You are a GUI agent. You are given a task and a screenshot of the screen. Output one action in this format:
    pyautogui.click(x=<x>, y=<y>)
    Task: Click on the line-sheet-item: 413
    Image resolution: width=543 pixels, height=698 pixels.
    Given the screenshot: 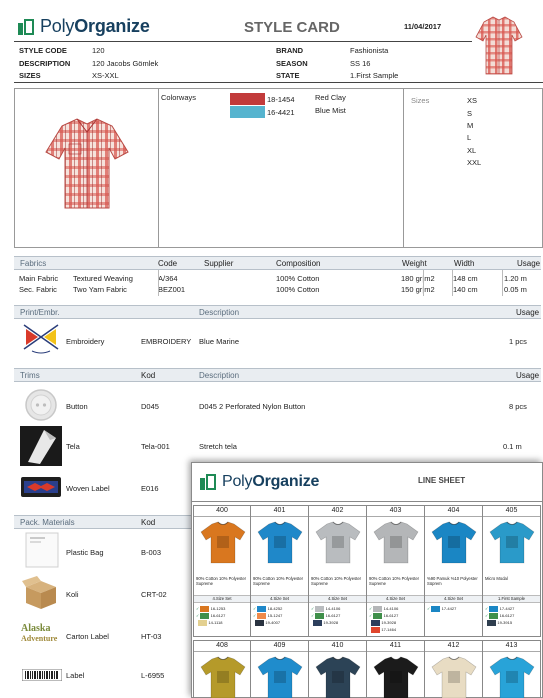 What is the action you would take?
    pyautogui.click(x=512, y=669)
    